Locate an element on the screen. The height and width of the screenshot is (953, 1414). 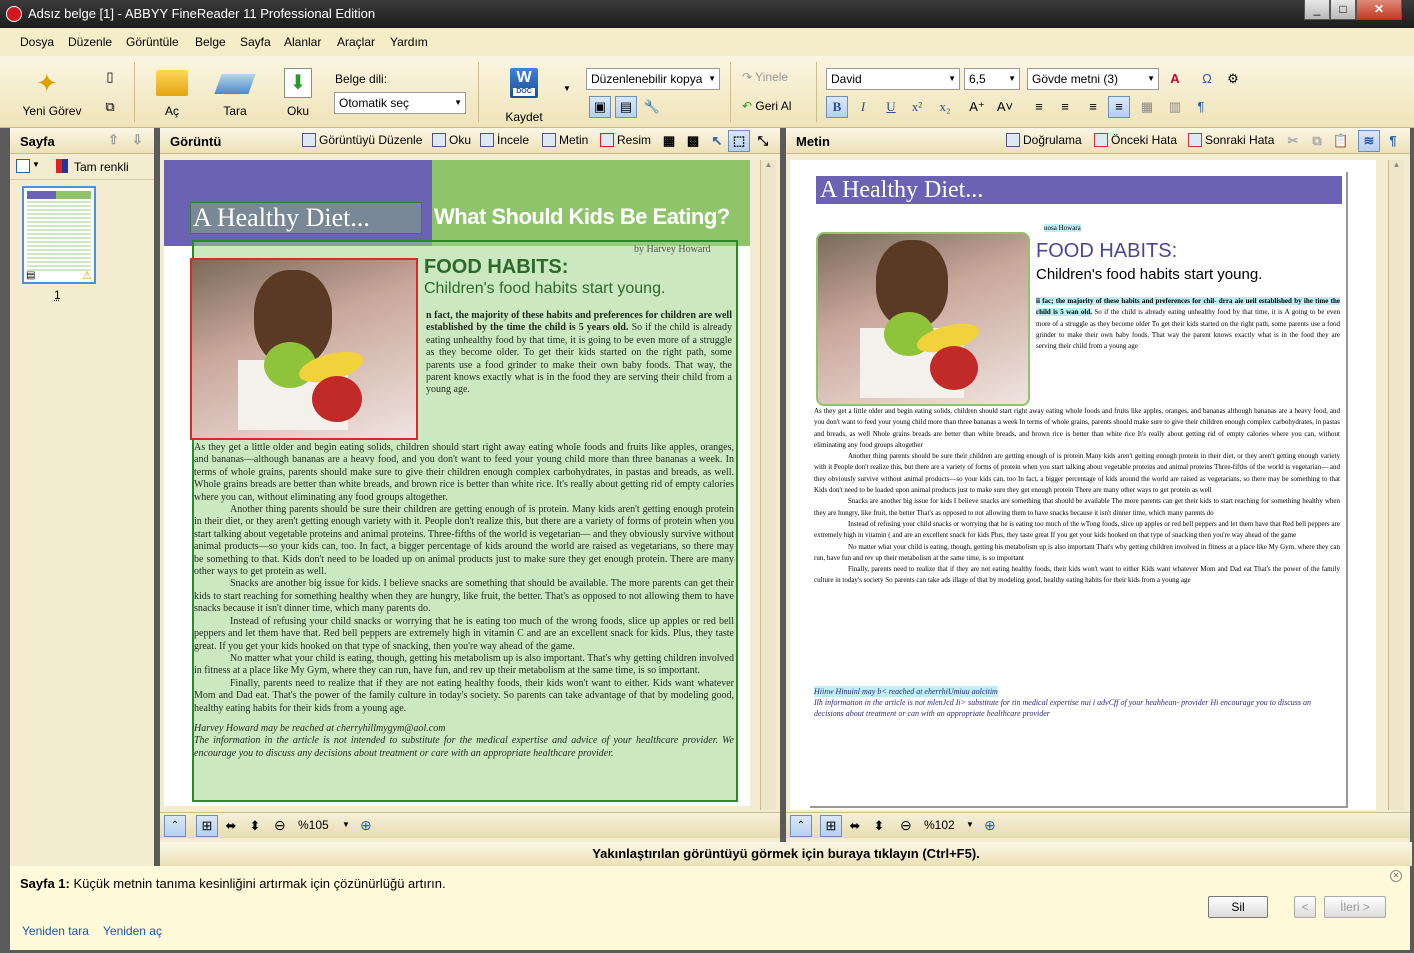
image-vertical-scrollbar: ▲ is located at coordinates (768, 485).